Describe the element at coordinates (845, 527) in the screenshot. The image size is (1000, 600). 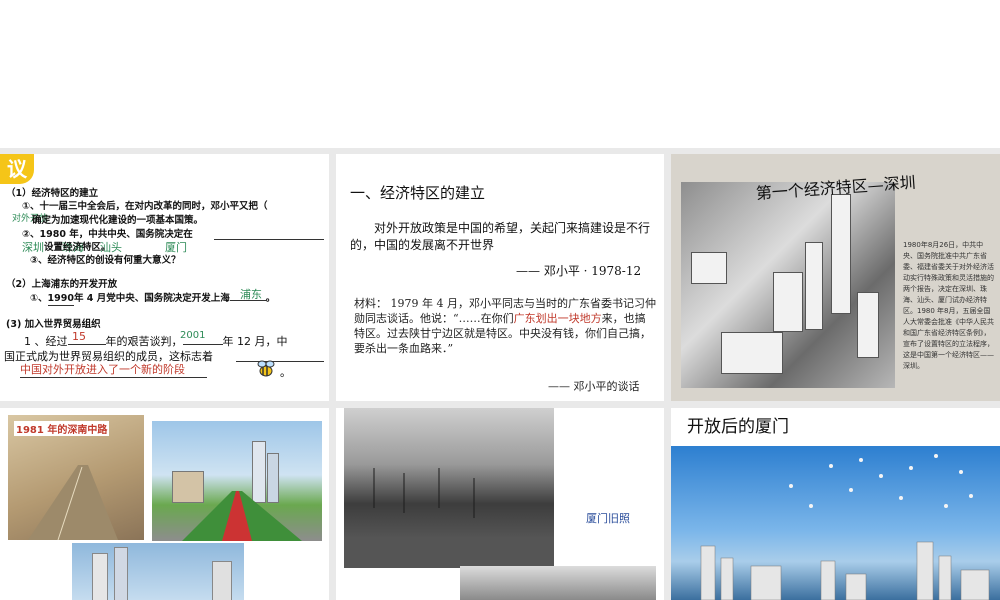
I see `birds-and-buildings` at that location.